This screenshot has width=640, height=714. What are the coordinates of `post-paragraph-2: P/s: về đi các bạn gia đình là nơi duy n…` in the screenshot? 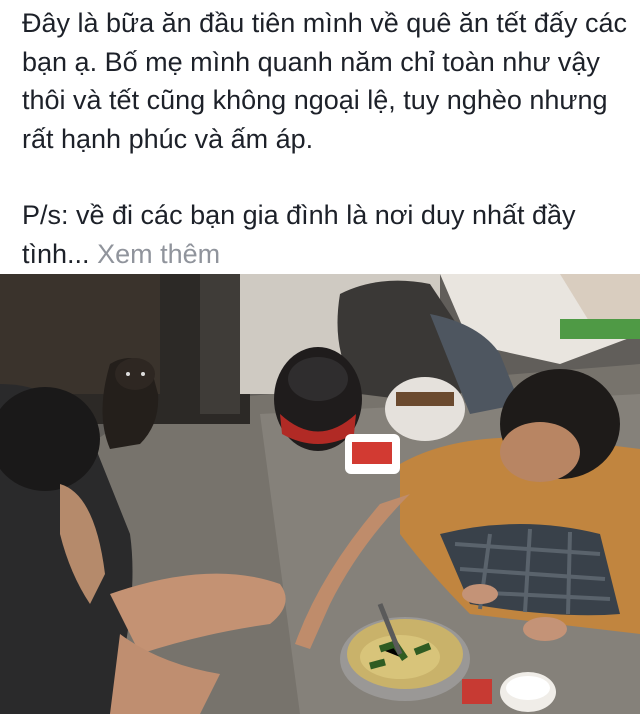 It's located at (327, 234).